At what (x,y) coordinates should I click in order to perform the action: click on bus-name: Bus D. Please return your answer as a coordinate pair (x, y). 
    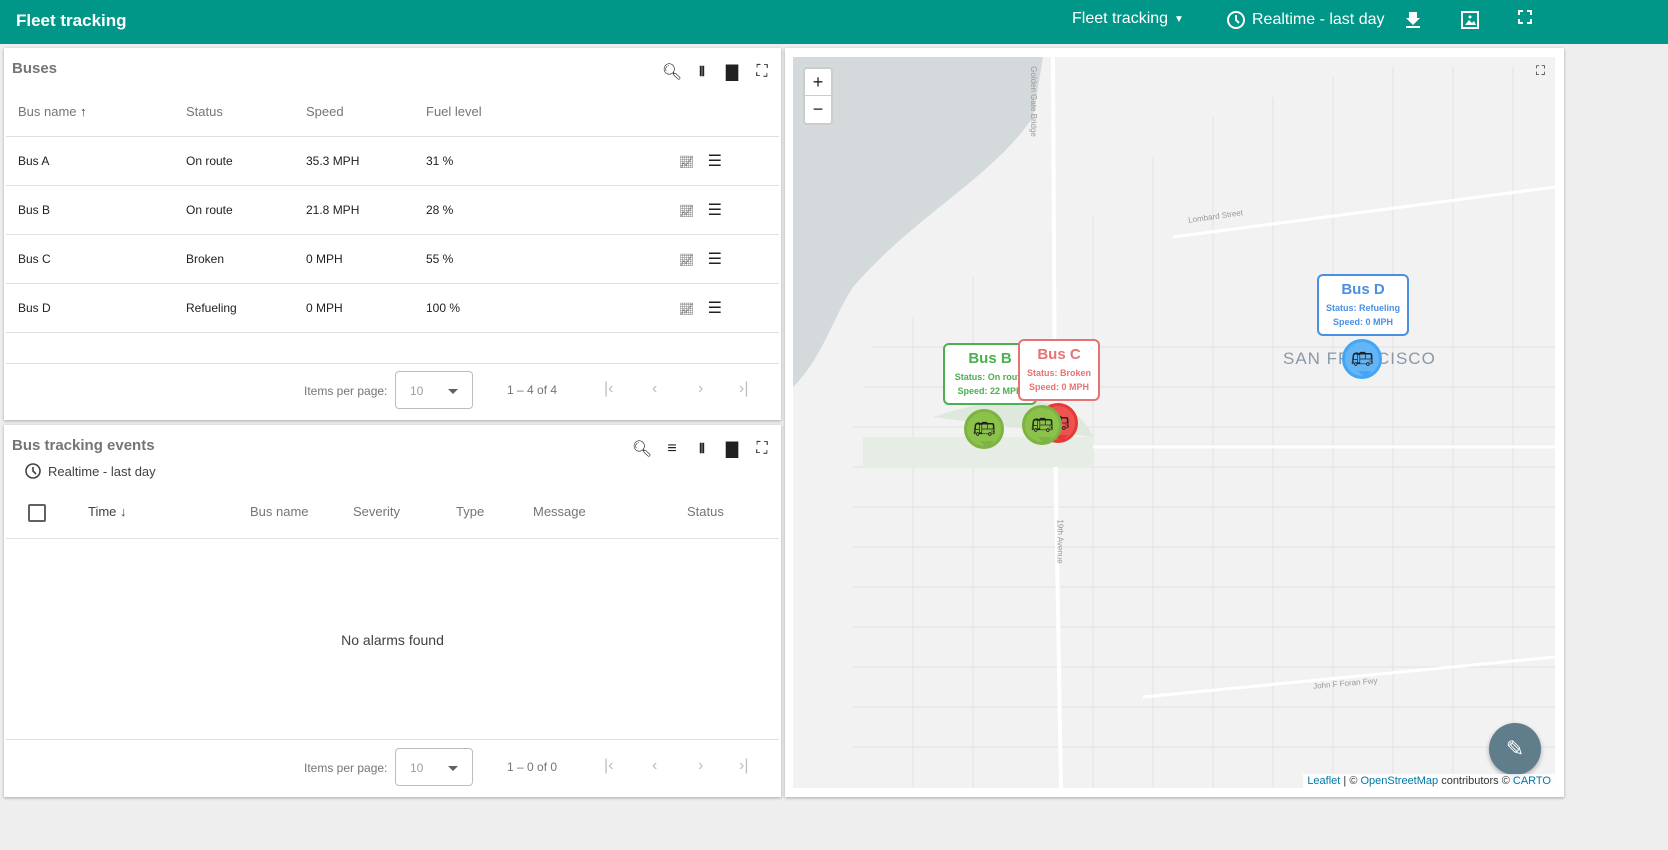
    Looking at the image, I should click on (96, 308).